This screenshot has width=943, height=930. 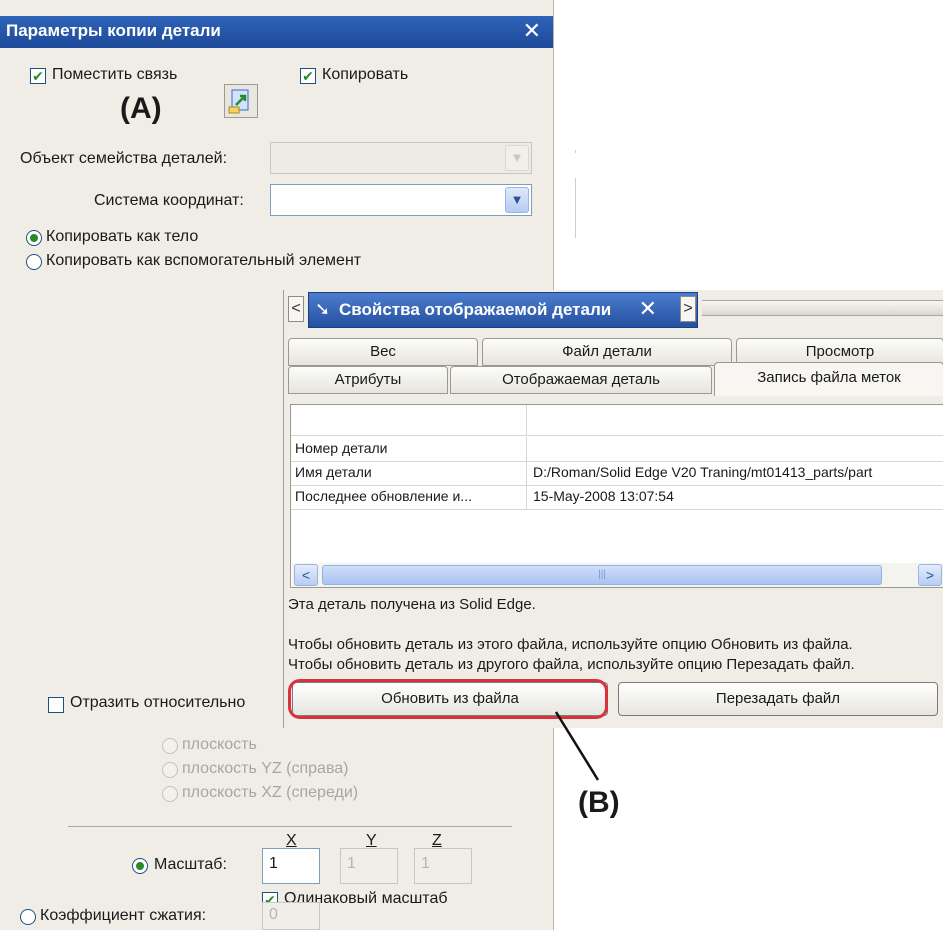 I want to click on tab-part-file: Файл детали, so click(x=607, y=352).